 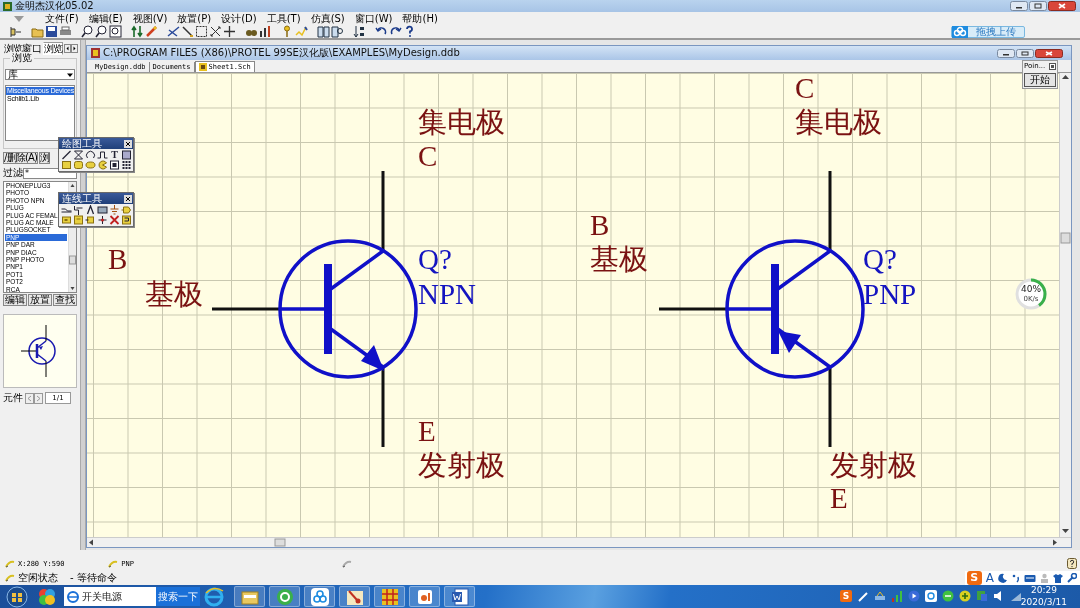 What do you see at coordinates (989, 578) in the screenshot?
I see `font-mode-toggle: A` at bounding box center [989, 578].